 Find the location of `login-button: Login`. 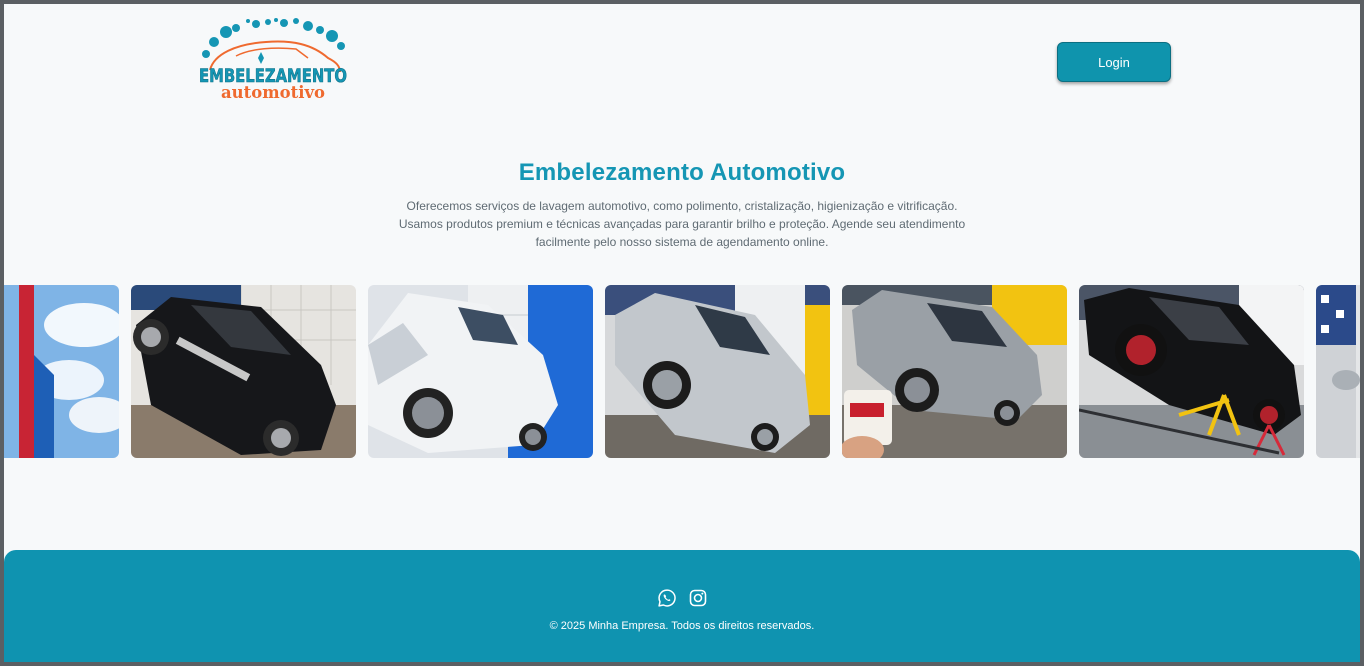

login-button: Login is located at coordinates (1114, 62).